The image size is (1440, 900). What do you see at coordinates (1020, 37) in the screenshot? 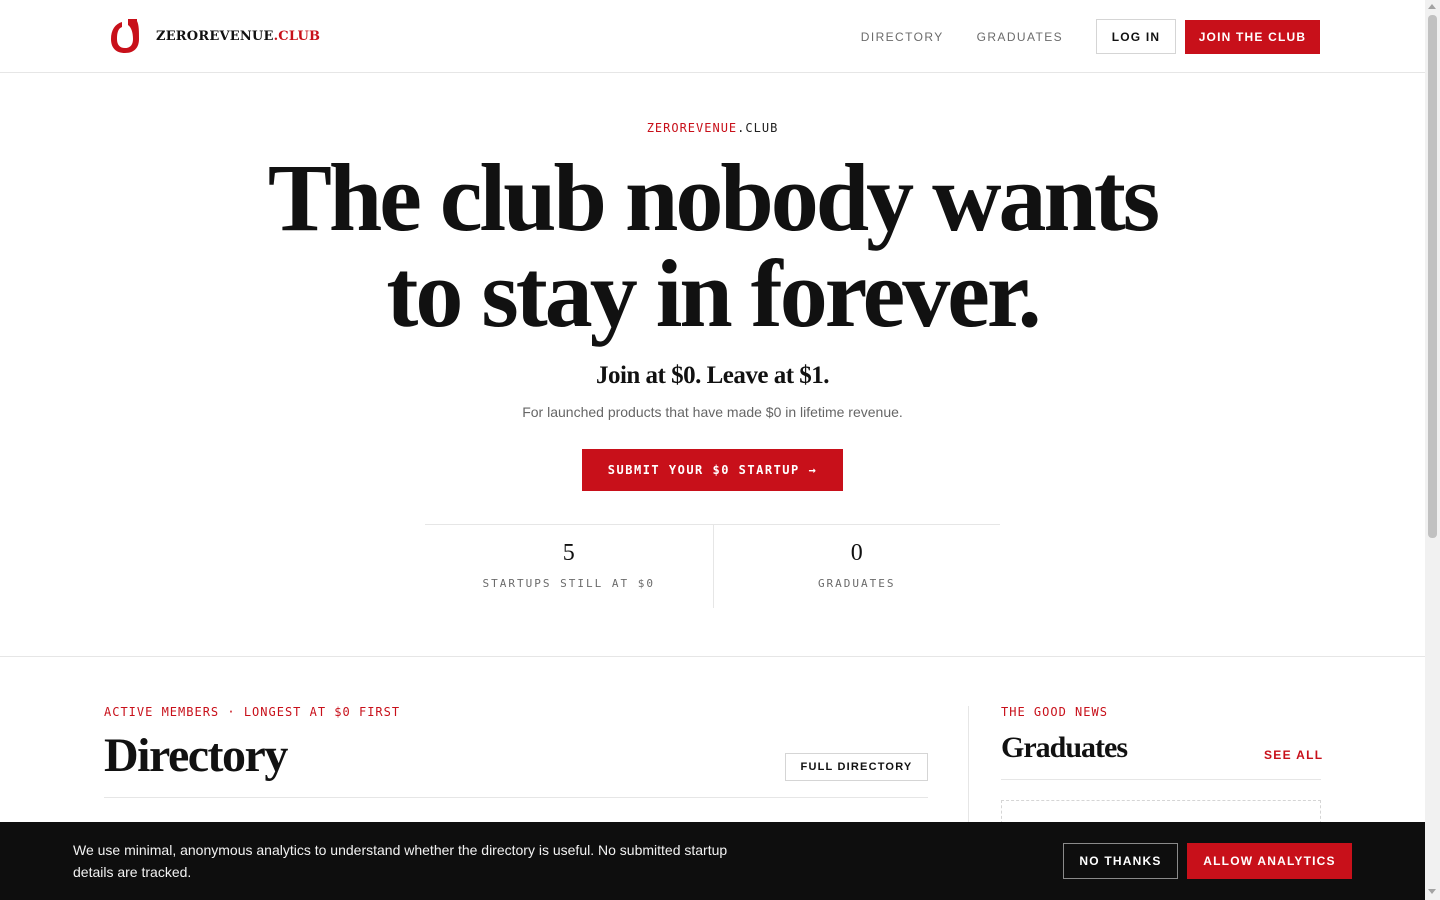
I see `nav-graduates-link: GRADUATES` at bounding box center [1020, 37].